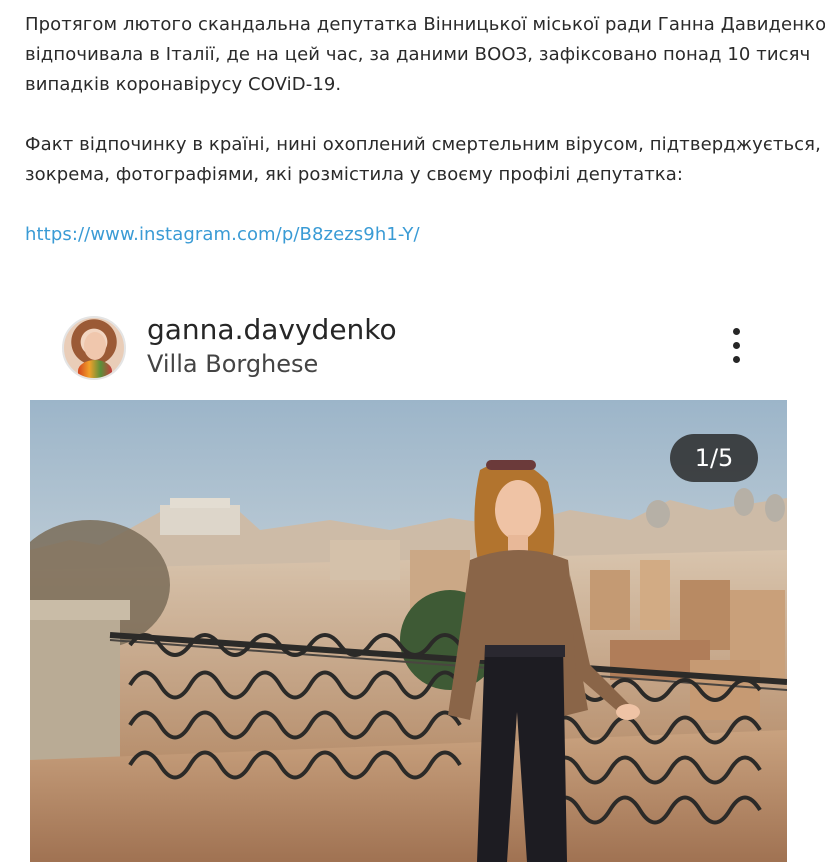 This screenshot has width=825, height=862. What do you see at coordinates (425, 235) in the screenshot?
I see `instagram-link: https://www.instagram.com/p/B8zezs9h1-Y/` at bounding box center [425, 235].